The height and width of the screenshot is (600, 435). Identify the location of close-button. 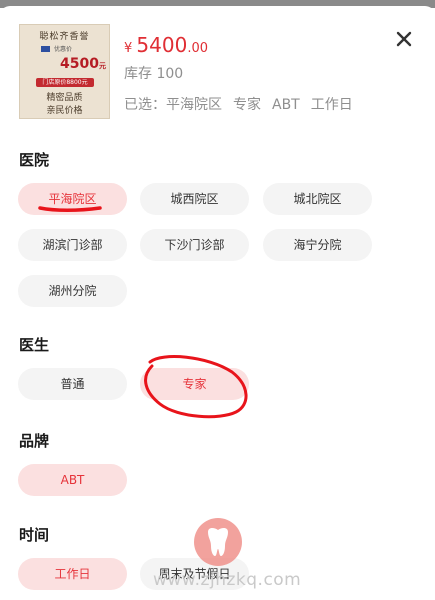
(404, 39).